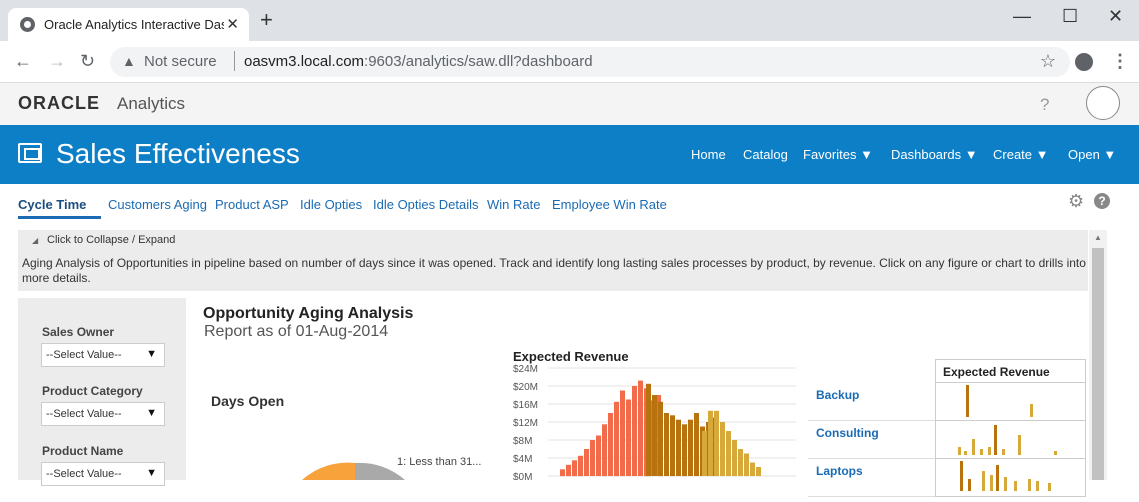 This screenshot has height=502, width=1139. I want to click on scroll-up-icon: ▲, so click(1098, 237).